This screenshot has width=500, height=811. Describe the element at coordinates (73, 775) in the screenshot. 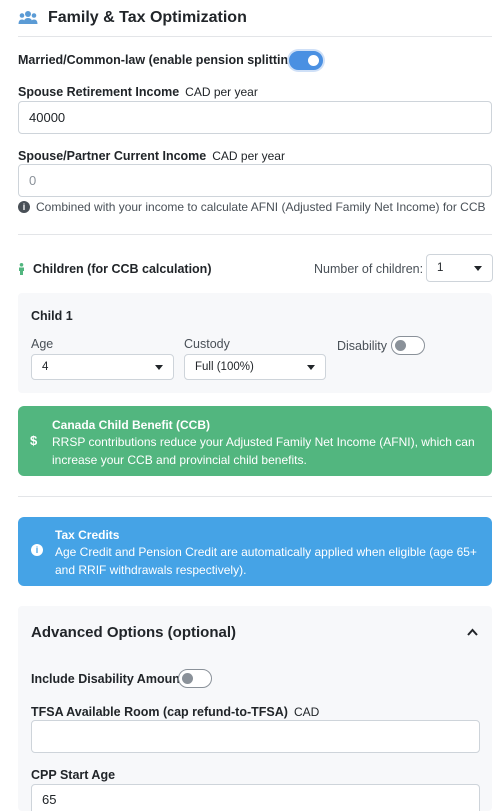

I see `cpp-label: CPP Start Age` at that location.